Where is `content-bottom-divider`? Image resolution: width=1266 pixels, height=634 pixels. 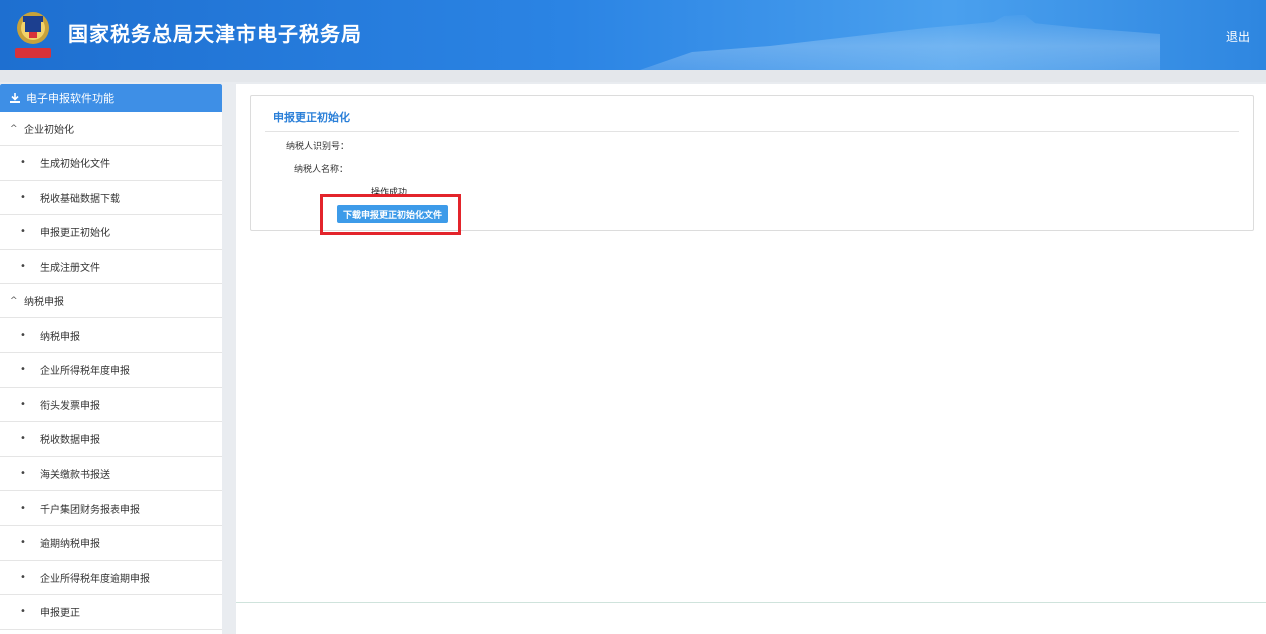
content-bottom-divider is located at coordinates (751, 602).